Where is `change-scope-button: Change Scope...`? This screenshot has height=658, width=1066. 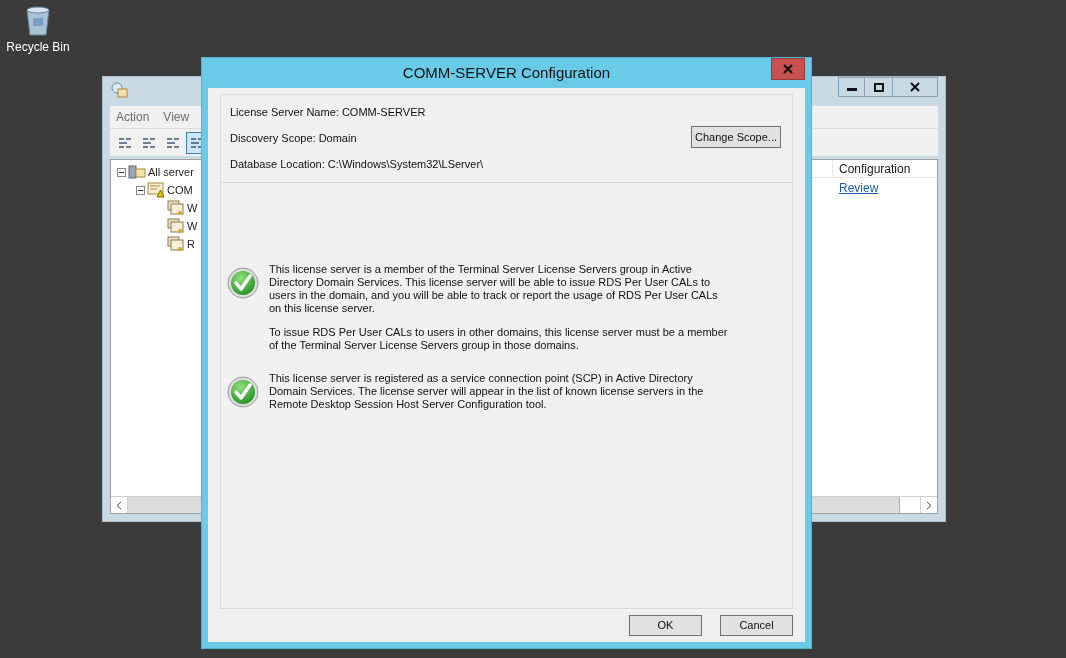
change-scope-button: Change Scope... is located at coordinates (736, 137).